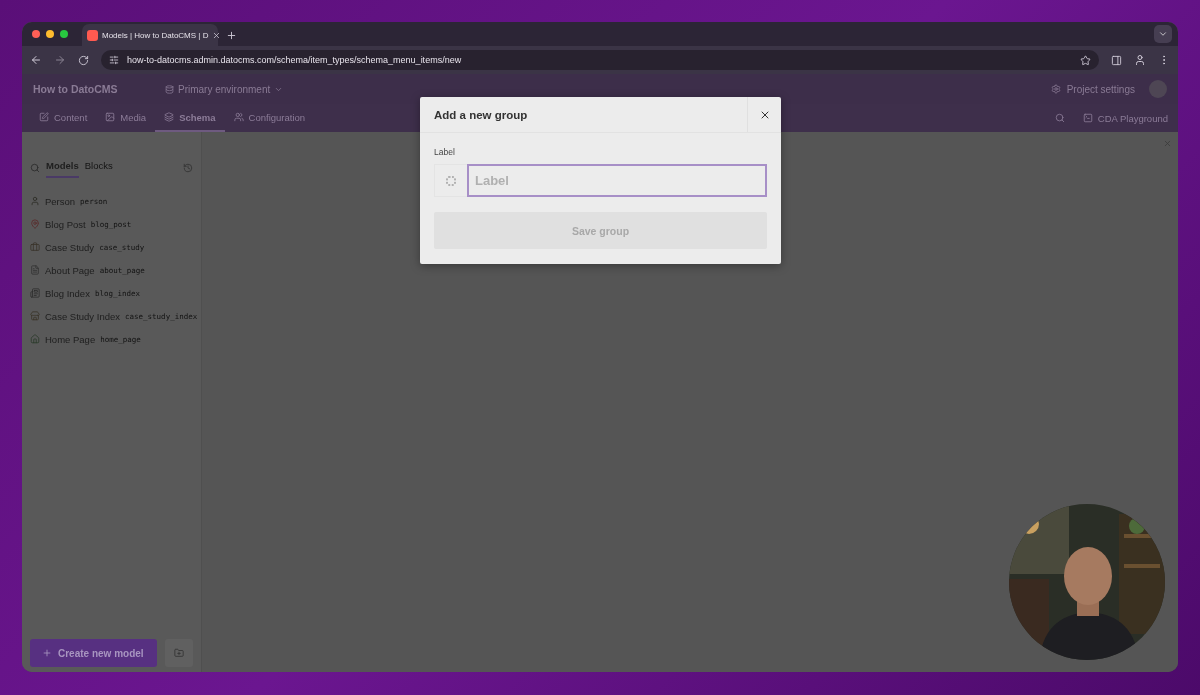  What do you see at coordinates (35, 339) in the screenshot?
I see `house-icon` at bounding box center [35, 339].